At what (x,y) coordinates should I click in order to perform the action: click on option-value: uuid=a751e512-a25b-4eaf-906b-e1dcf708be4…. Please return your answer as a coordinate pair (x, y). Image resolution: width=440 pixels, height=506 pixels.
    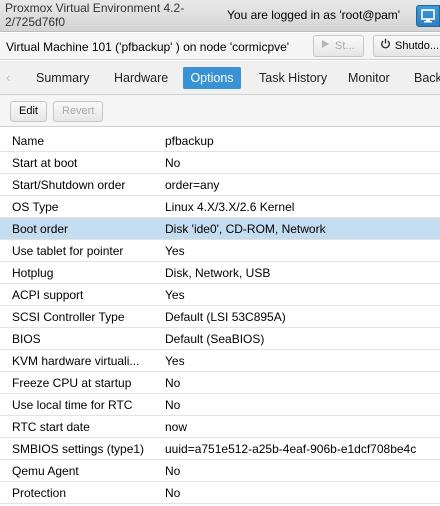
    Looking at the image, I should click on (291, 449).